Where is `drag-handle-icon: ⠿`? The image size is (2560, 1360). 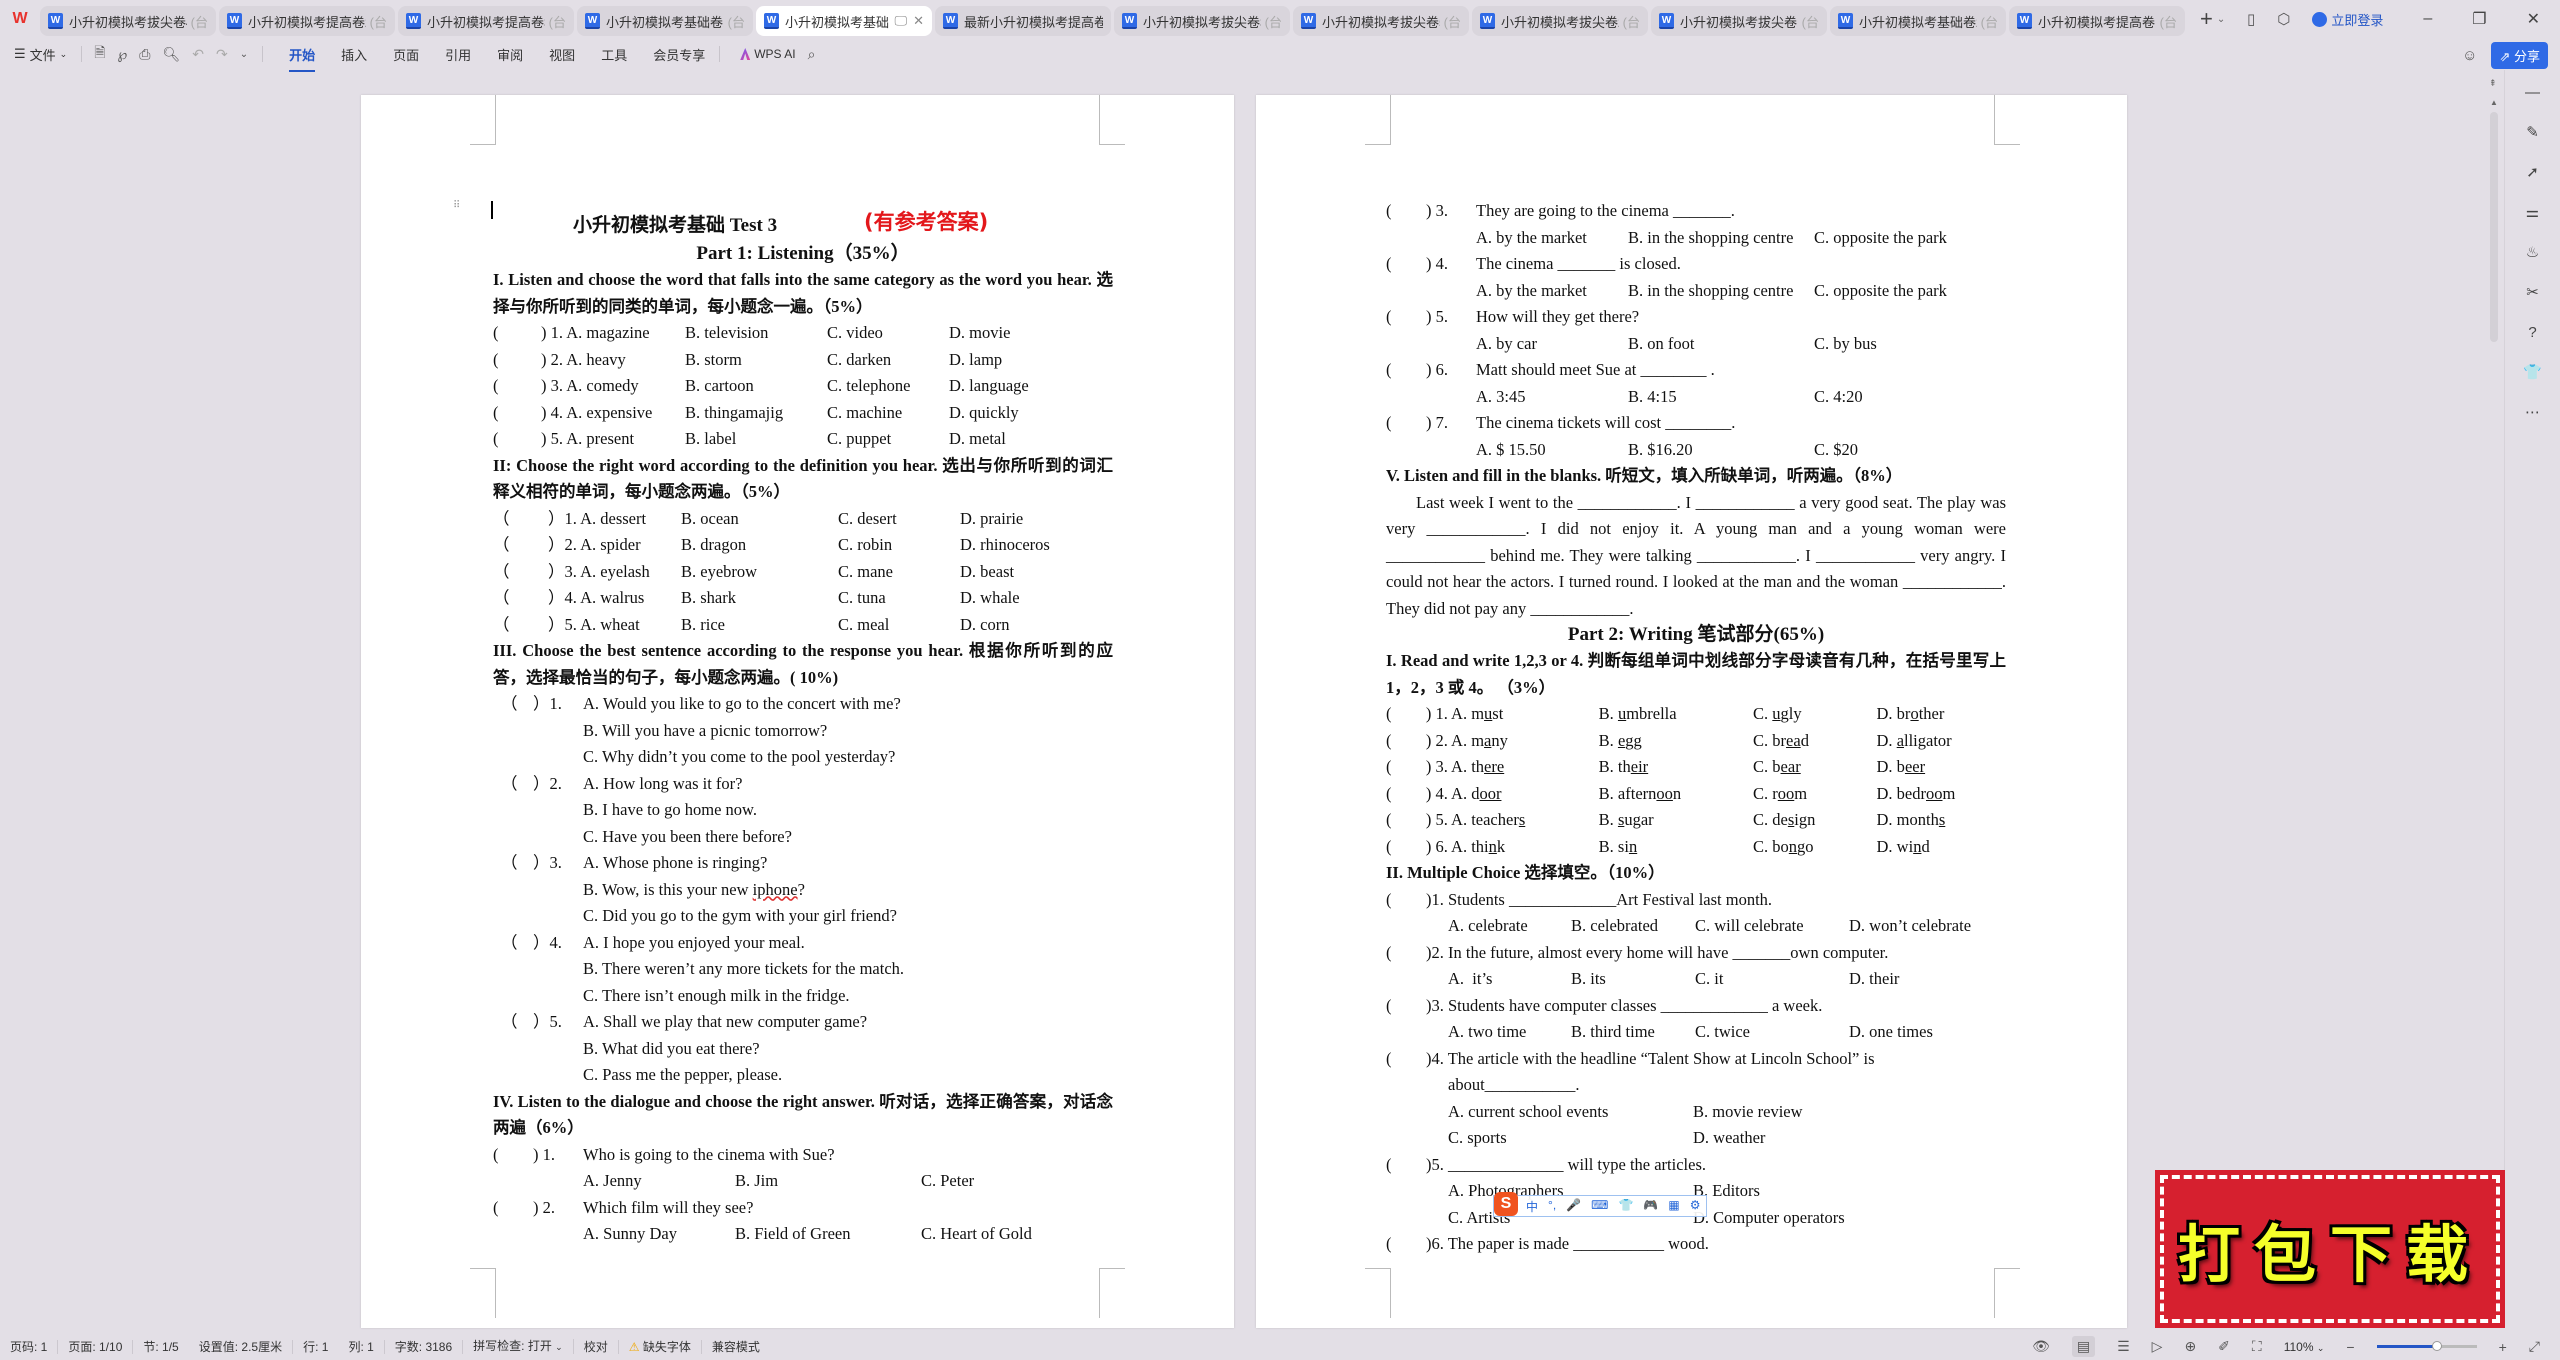
drag-handle-icon: ⠿ is located at coordinates (456, 206).